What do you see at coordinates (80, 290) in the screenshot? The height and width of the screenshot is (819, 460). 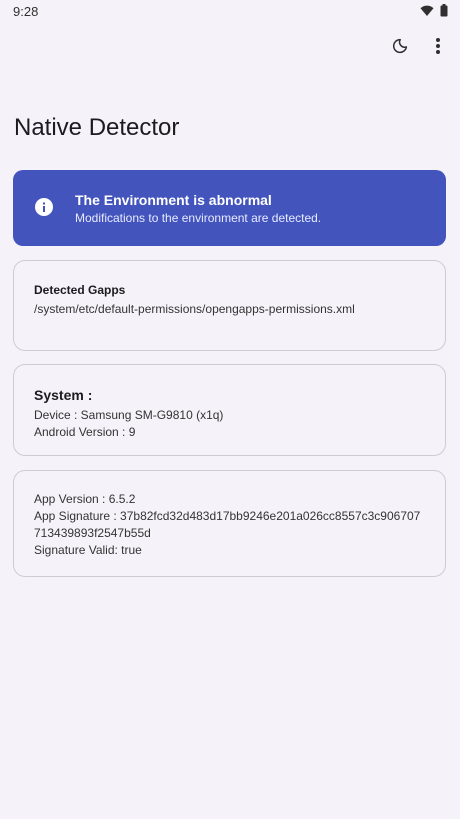 I see `detected-gapps-title: Detected Gapps` at bounding box center [80, 290].